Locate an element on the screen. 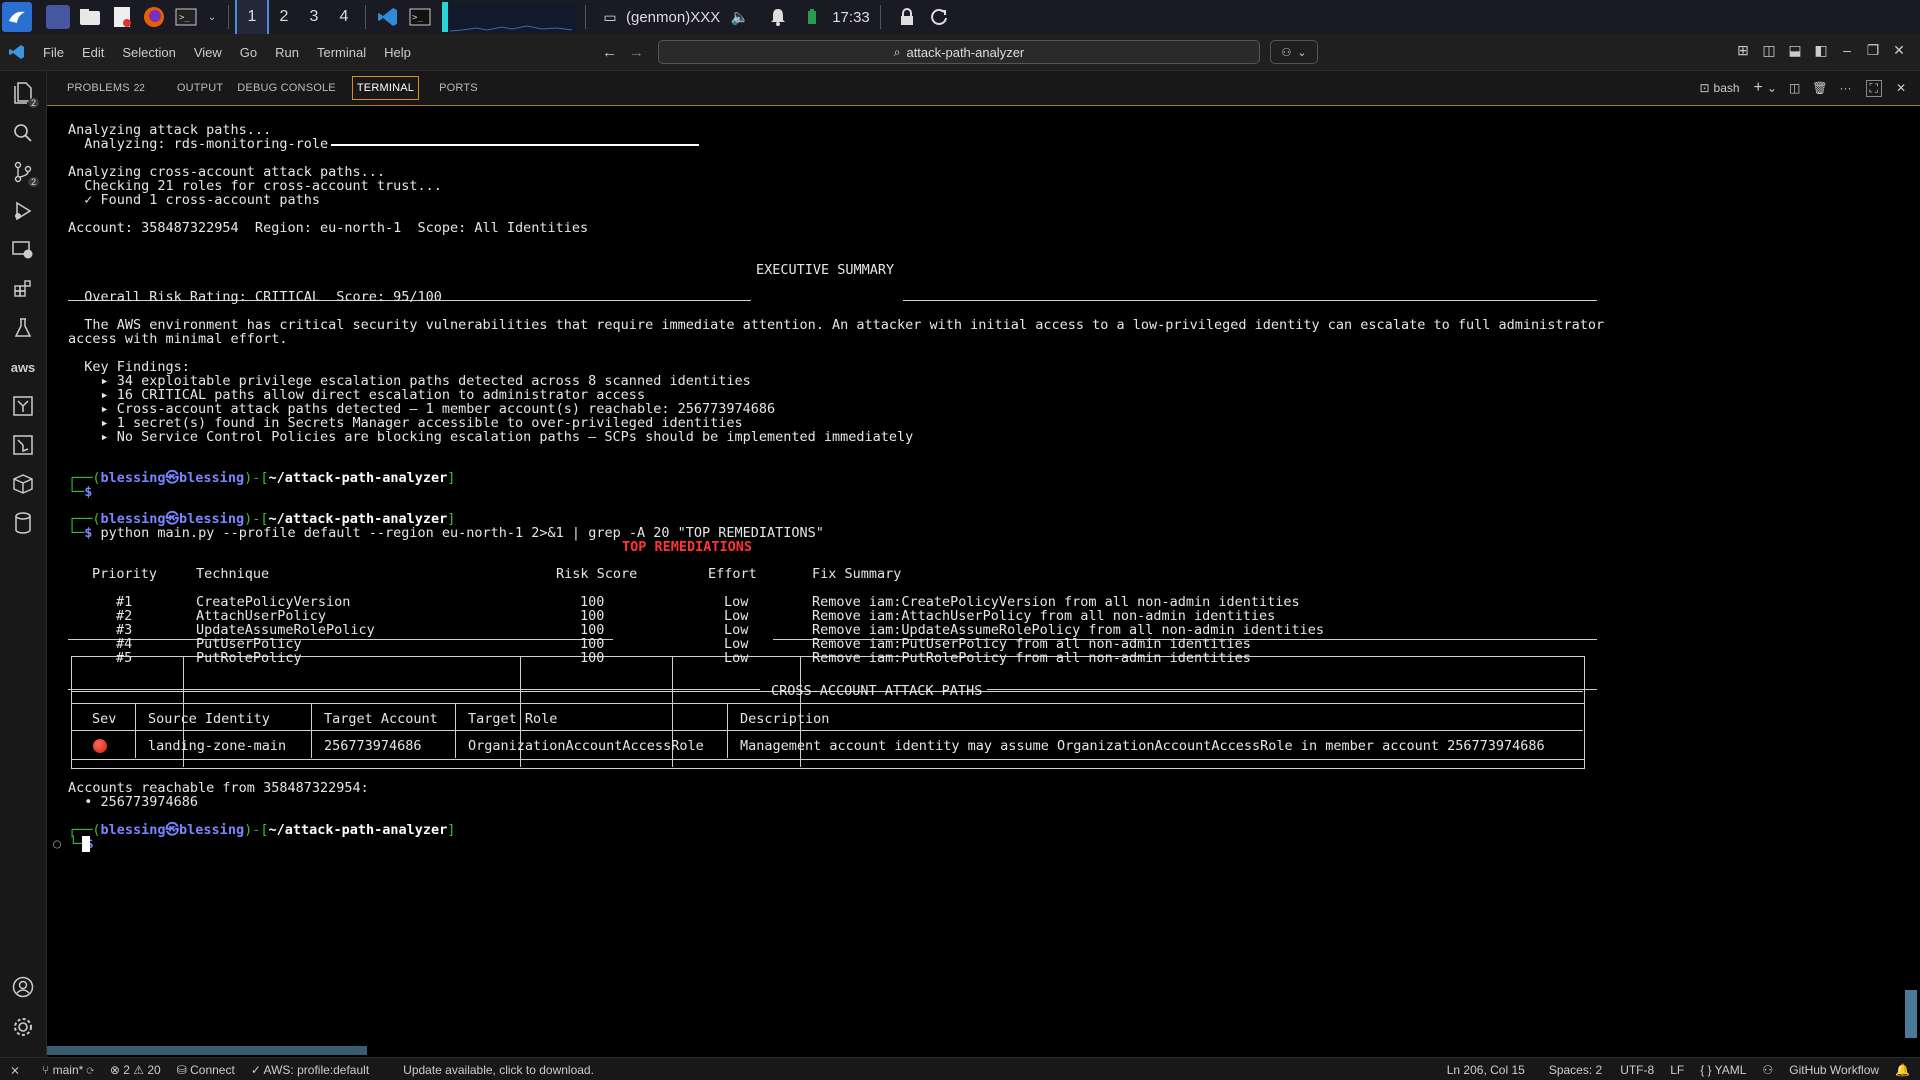 Image resolution: width=1920 pixels, height=1080 pixels. cell-source-identity: landing-zone-main is located at coordinates (217, 746).